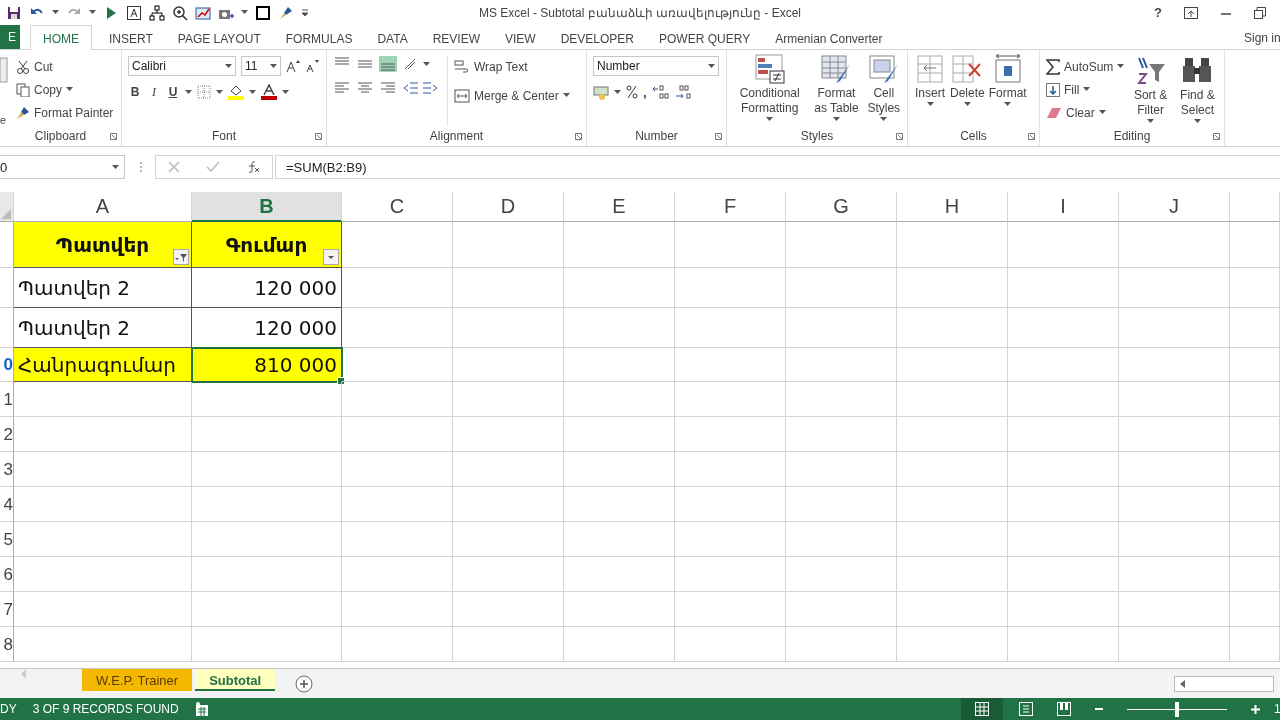 This screenshot has width=1280, height=720. I want to click on decrease-indent-icon, so click(410, 88).